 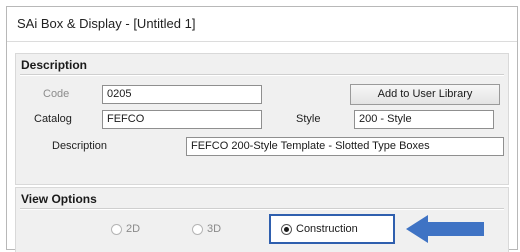 I want to click on code-field: 0205, so click(x=182, y=94).